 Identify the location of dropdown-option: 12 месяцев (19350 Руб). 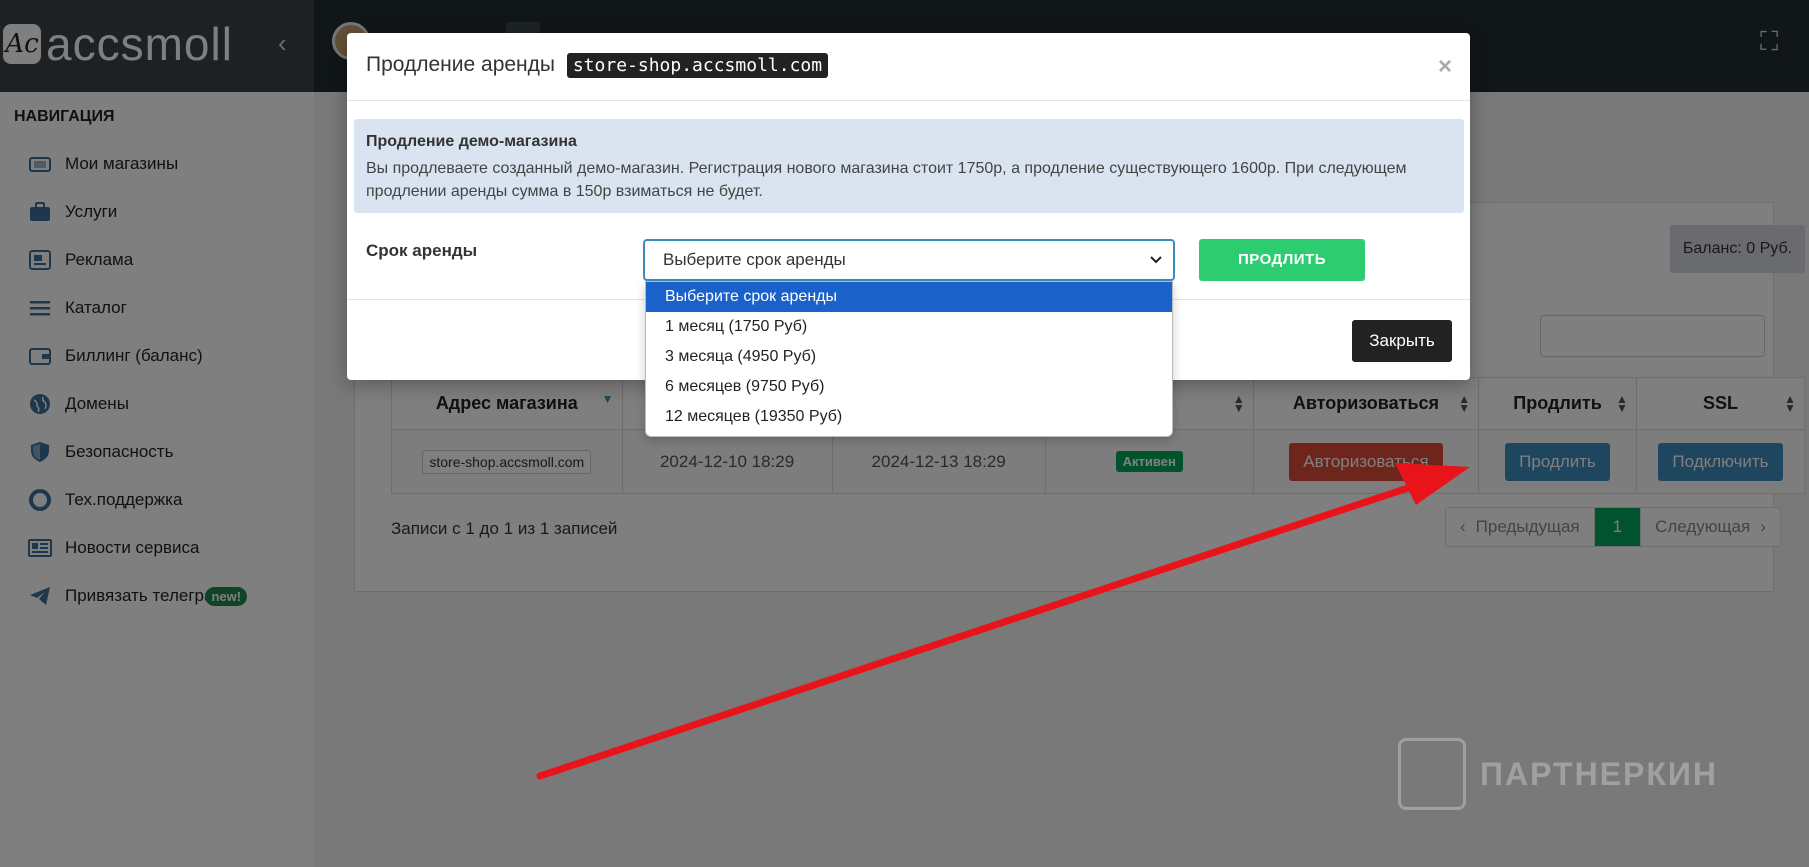
(909, 417).